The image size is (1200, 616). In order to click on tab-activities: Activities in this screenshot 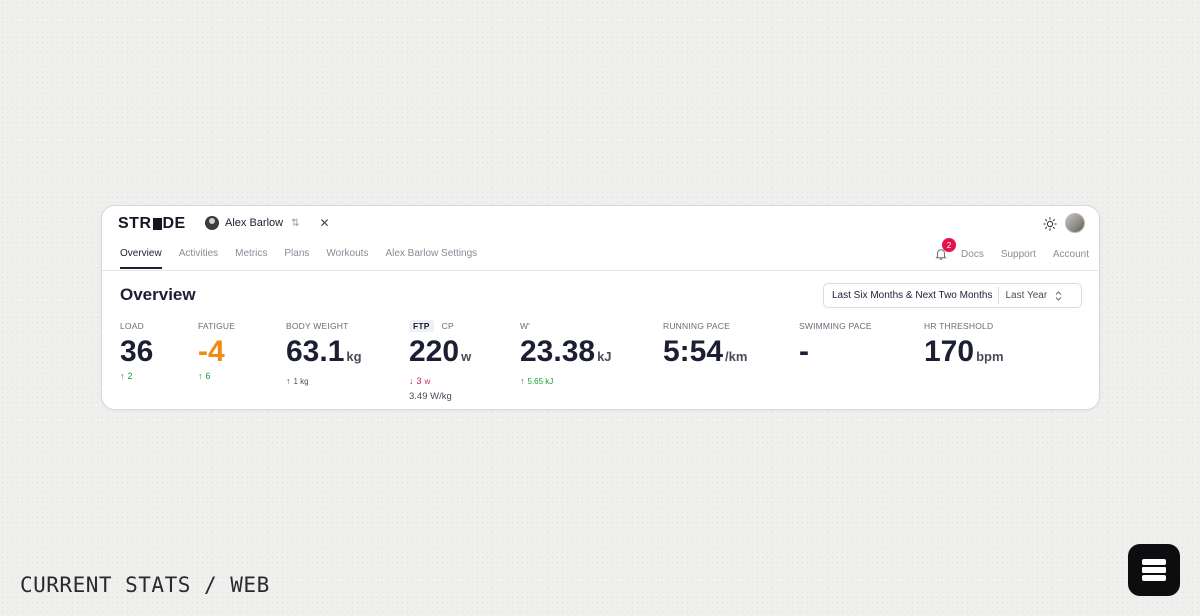, I will do `click(198, 257)`.